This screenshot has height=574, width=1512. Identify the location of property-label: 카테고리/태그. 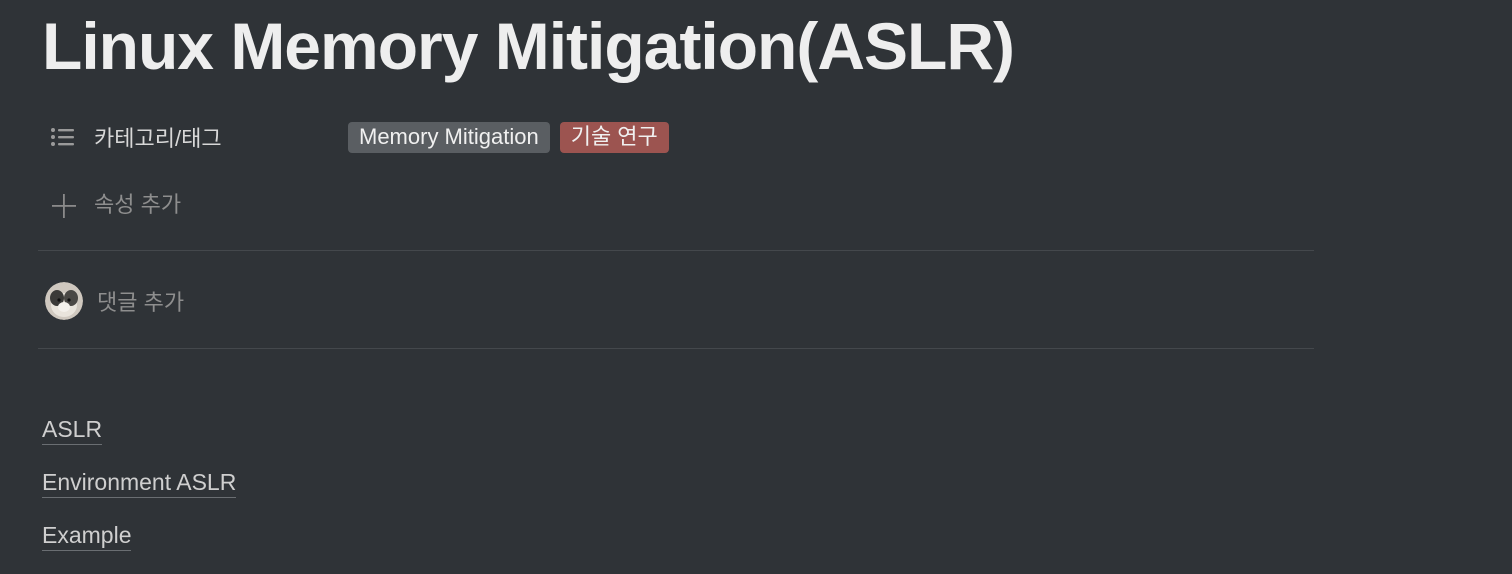
(158, 138).